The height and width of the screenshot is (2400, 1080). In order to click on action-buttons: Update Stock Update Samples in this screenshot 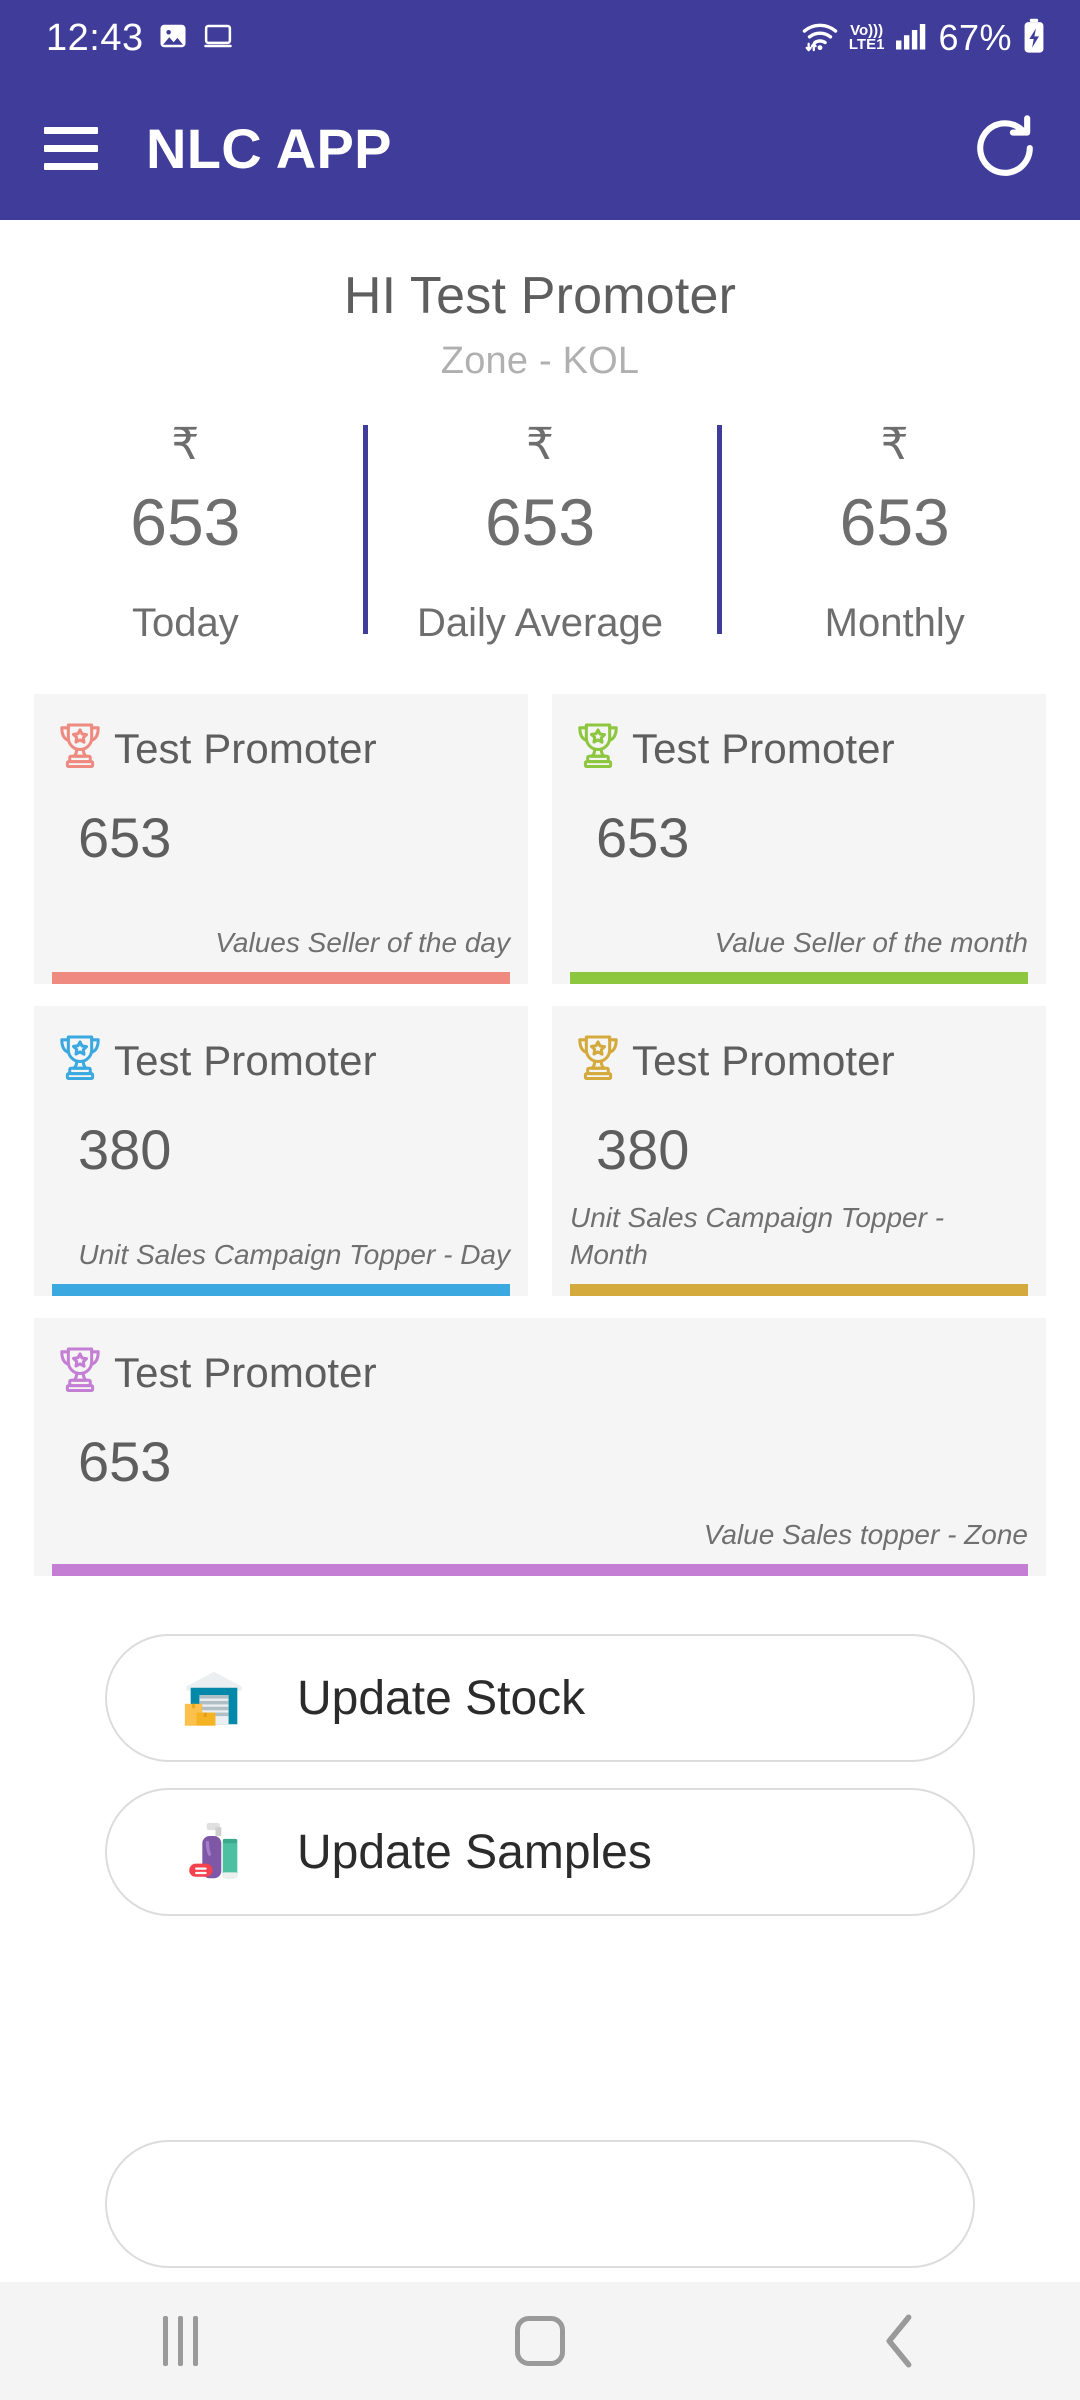, I will do `click(540, 1775)`.